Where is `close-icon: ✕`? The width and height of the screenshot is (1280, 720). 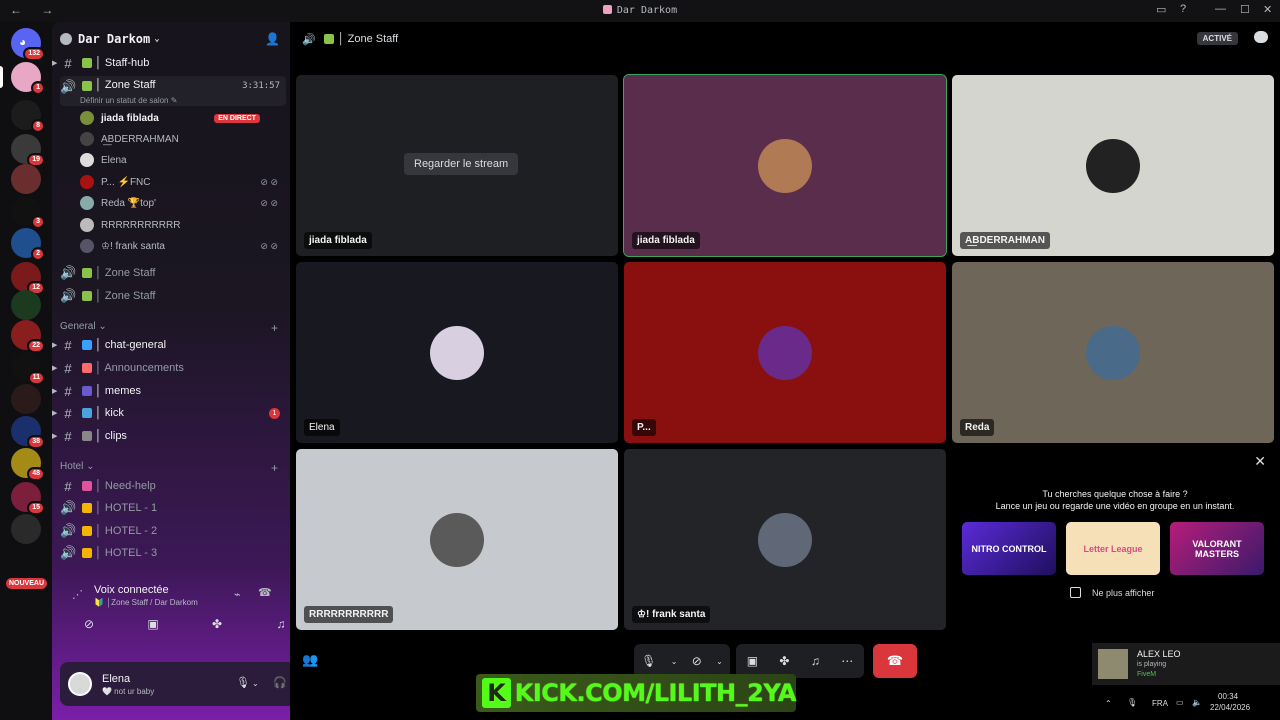
close-icon: ✕ is located at coordinates (1260, 461).